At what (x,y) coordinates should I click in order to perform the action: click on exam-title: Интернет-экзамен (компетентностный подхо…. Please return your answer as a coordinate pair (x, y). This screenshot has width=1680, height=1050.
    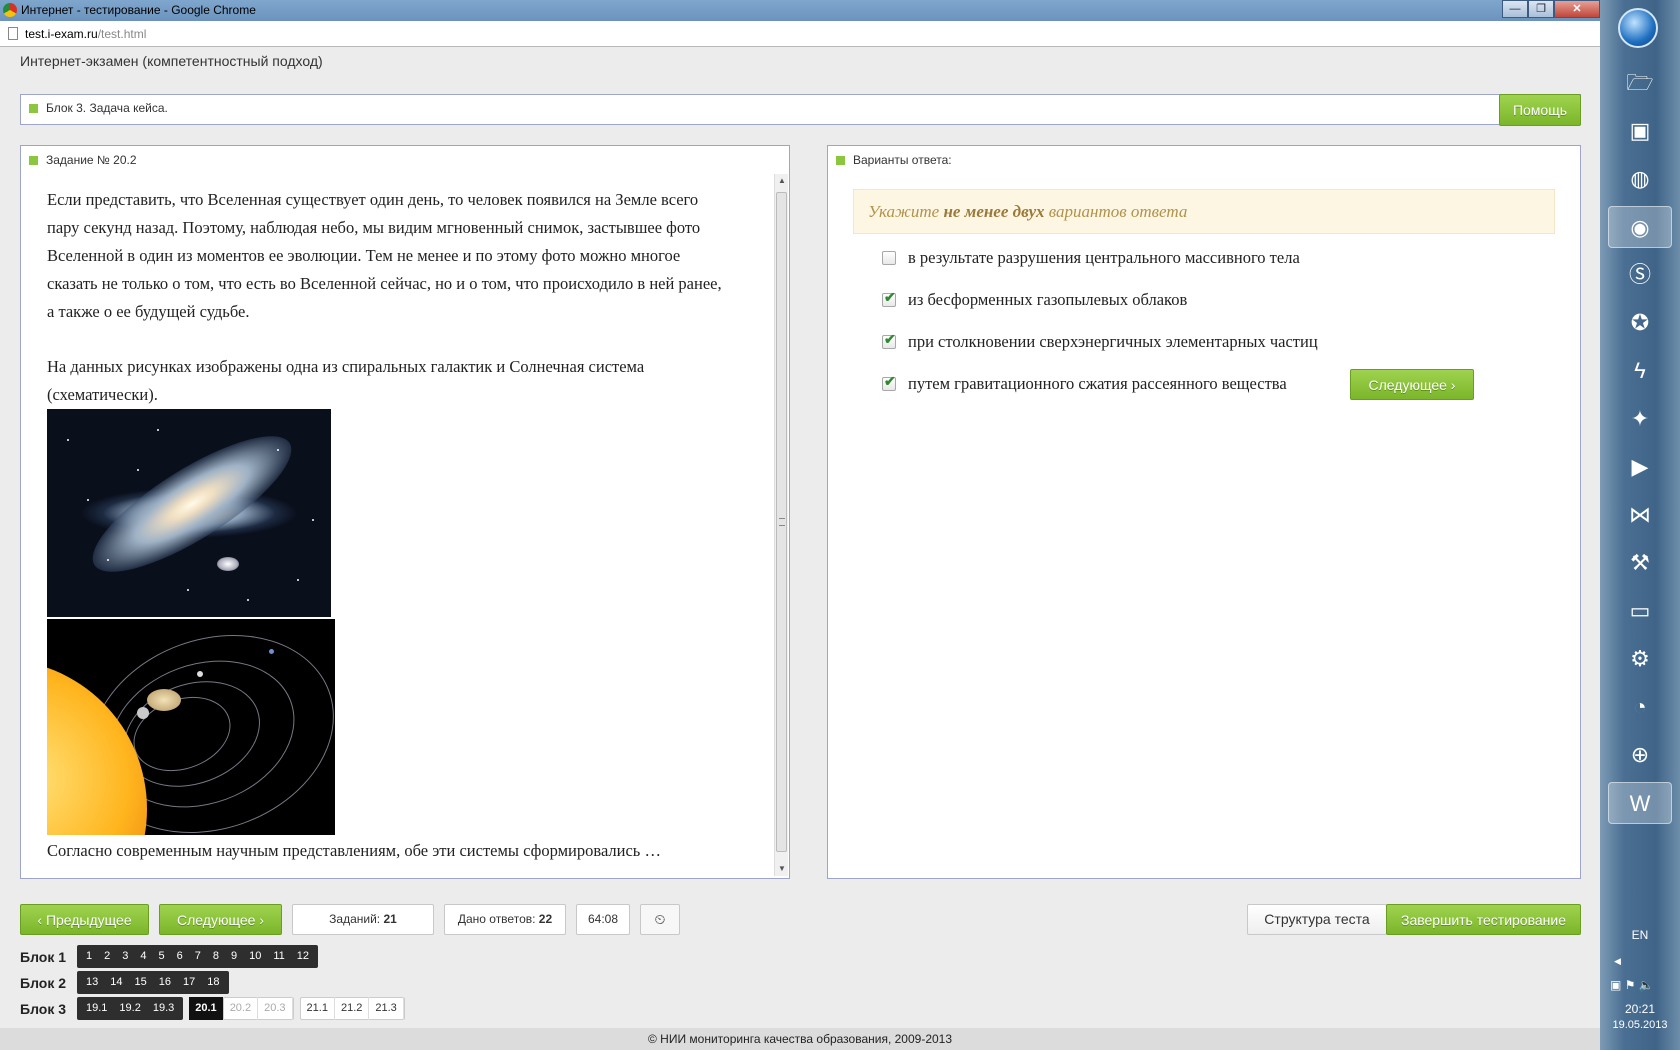
    Looking at the image, I should click on (171, 61).